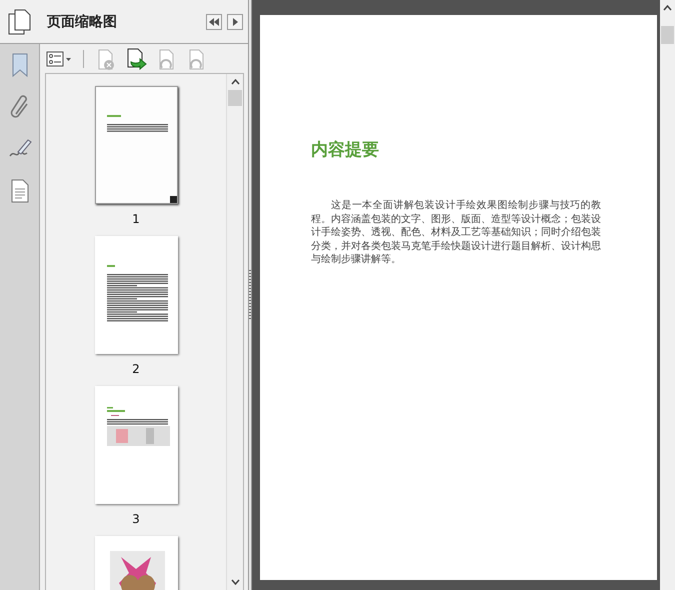  I want to click on page-paragraph: 这是一本全面讲解包装设计手绘效果图绘制步骤与技巧的教程。内容涵盖包装的文字、图形、版面、造型等设计概念；包装设计手绘姿势、透视、配色、材料及工艺等基础知识；同时介绍包装分类，并对各类包装马克笔手绘快题设计进行题目解析、设计构思与绘制步骤讲解等。, so click(456, 232).